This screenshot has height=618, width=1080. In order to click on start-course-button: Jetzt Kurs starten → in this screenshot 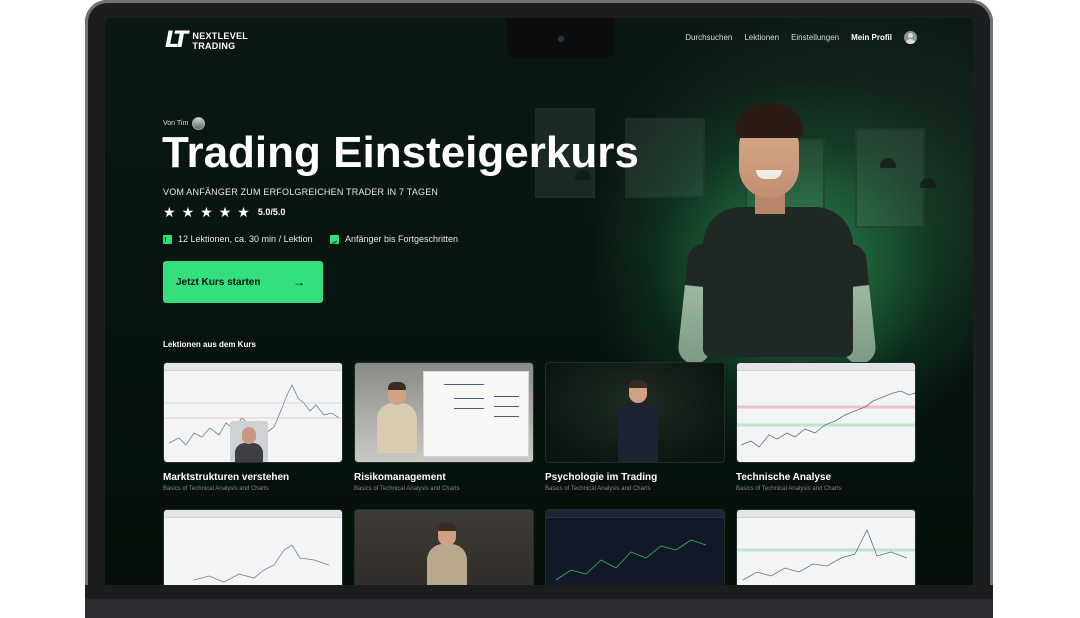, I will do `click(243, 282)`.